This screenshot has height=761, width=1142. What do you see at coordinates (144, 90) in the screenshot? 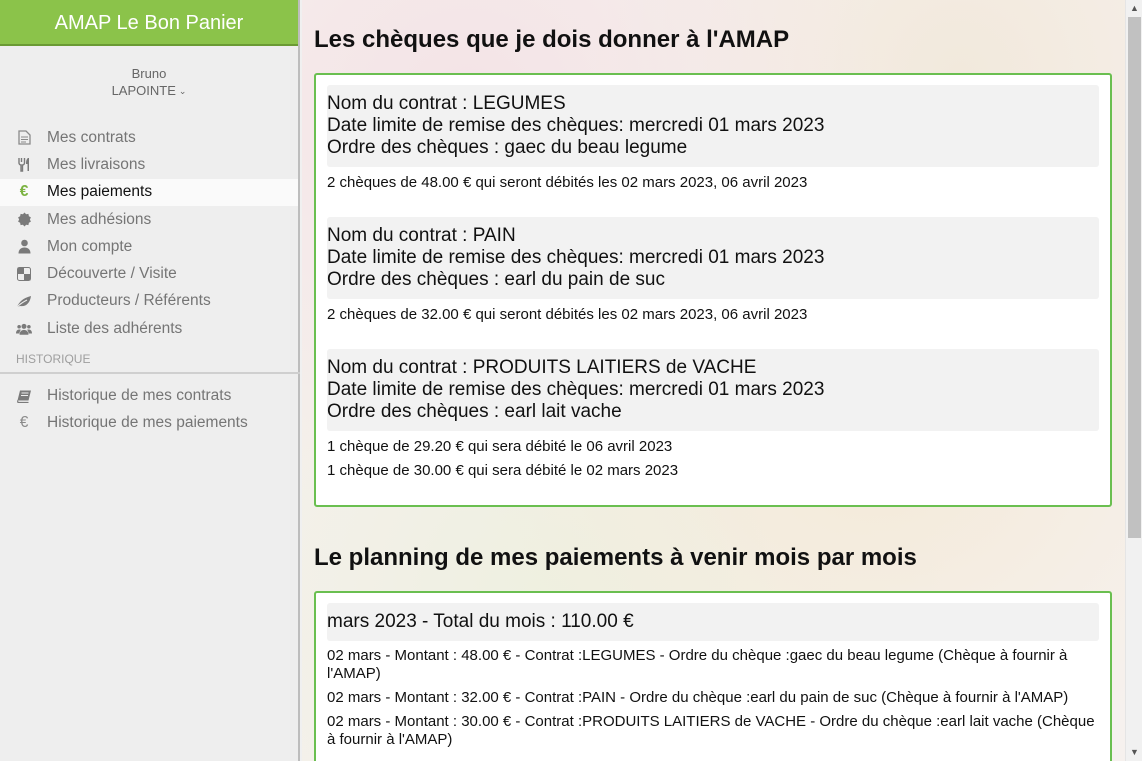
I see `user-last-name: LAPOINTE` at bounding box center [144, 90].